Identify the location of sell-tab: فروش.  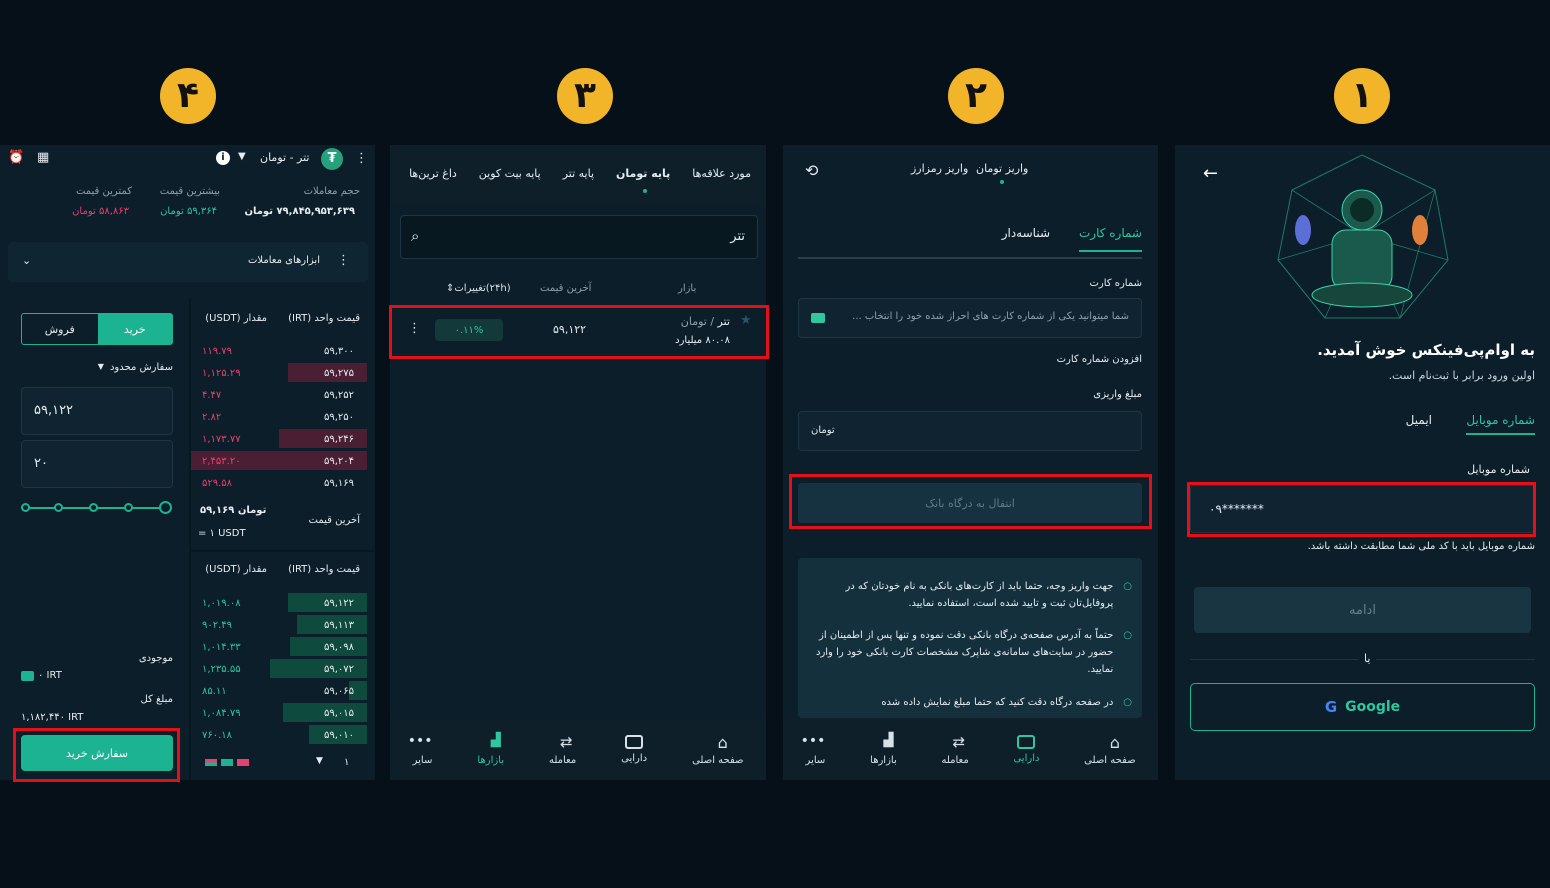
(60, 329).